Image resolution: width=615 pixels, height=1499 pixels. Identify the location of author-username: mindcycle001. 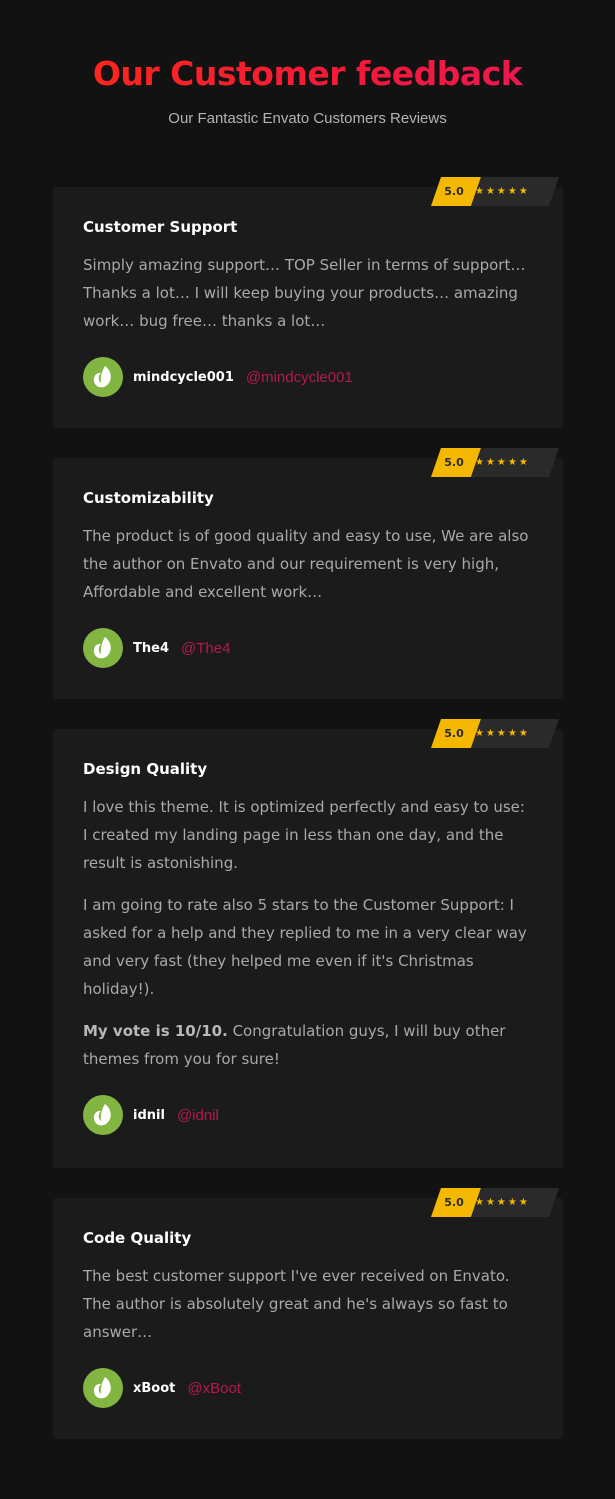
(183, 377).